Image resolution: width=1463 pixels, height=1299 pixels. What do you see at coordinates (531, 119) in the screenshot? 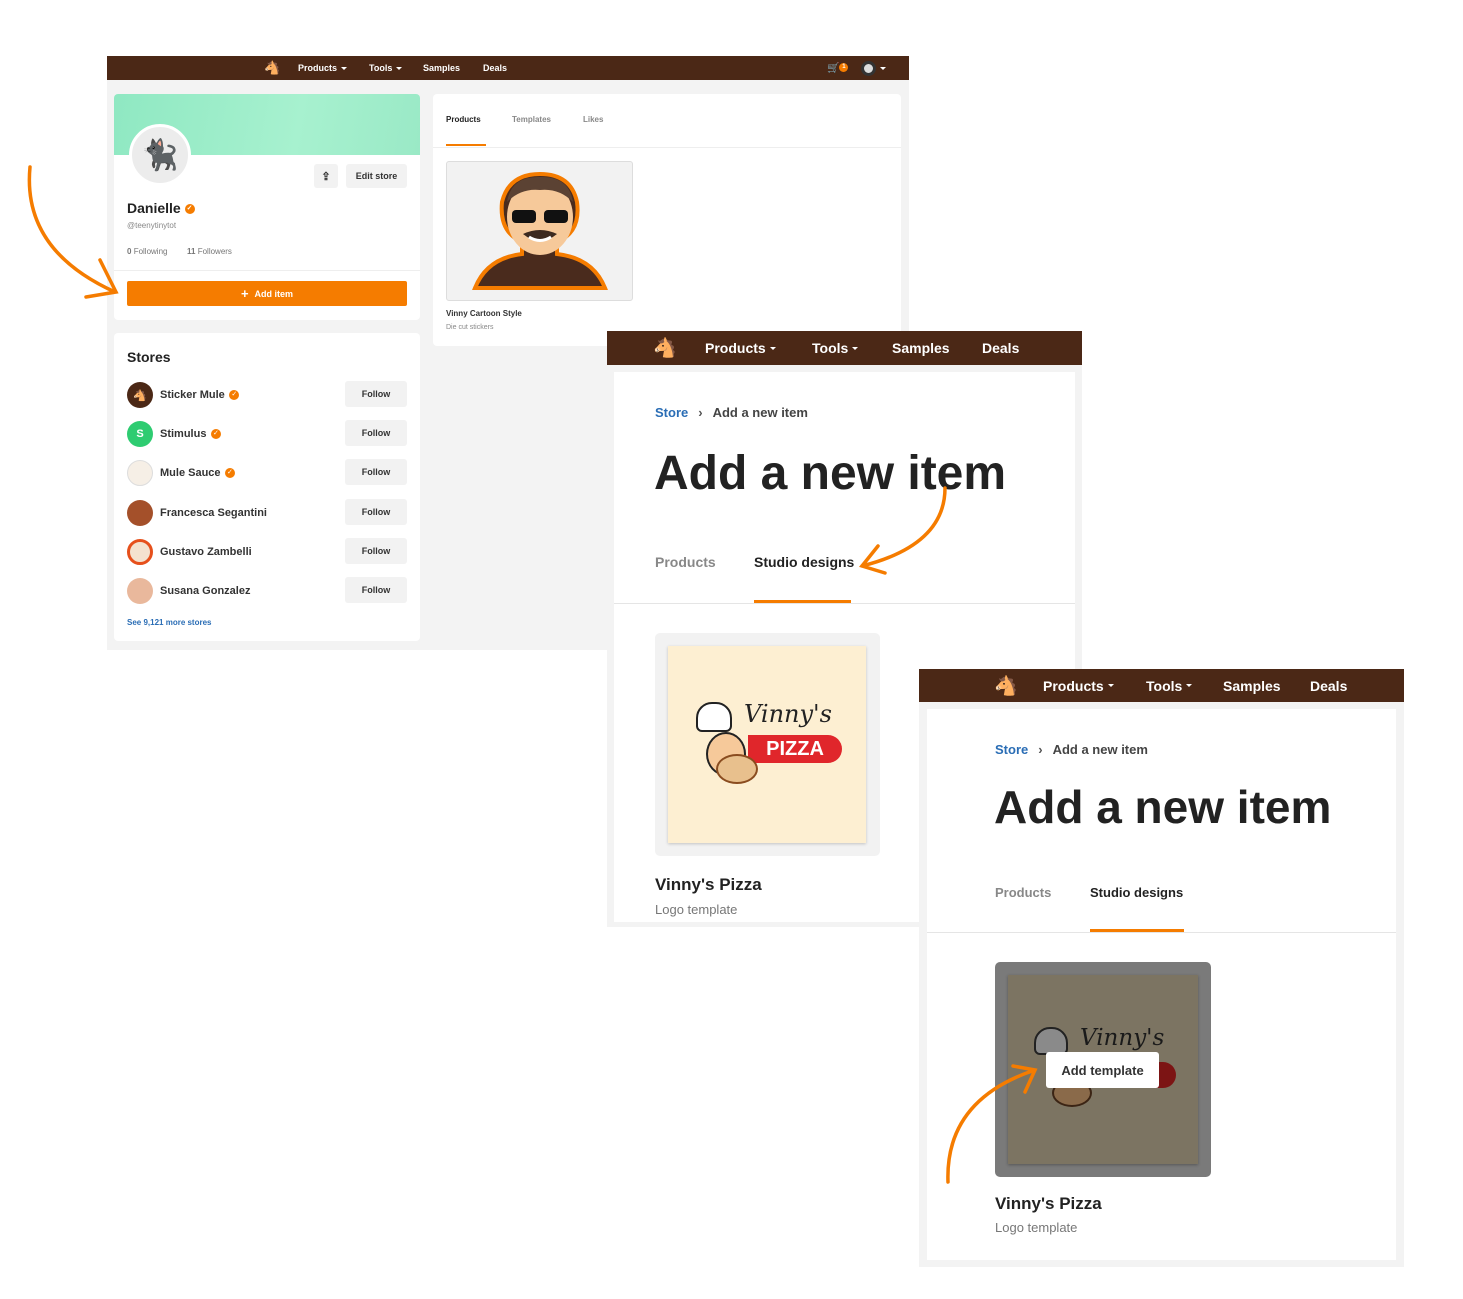
I see `tab-templates: Templates` at bounding box center [531, 119].